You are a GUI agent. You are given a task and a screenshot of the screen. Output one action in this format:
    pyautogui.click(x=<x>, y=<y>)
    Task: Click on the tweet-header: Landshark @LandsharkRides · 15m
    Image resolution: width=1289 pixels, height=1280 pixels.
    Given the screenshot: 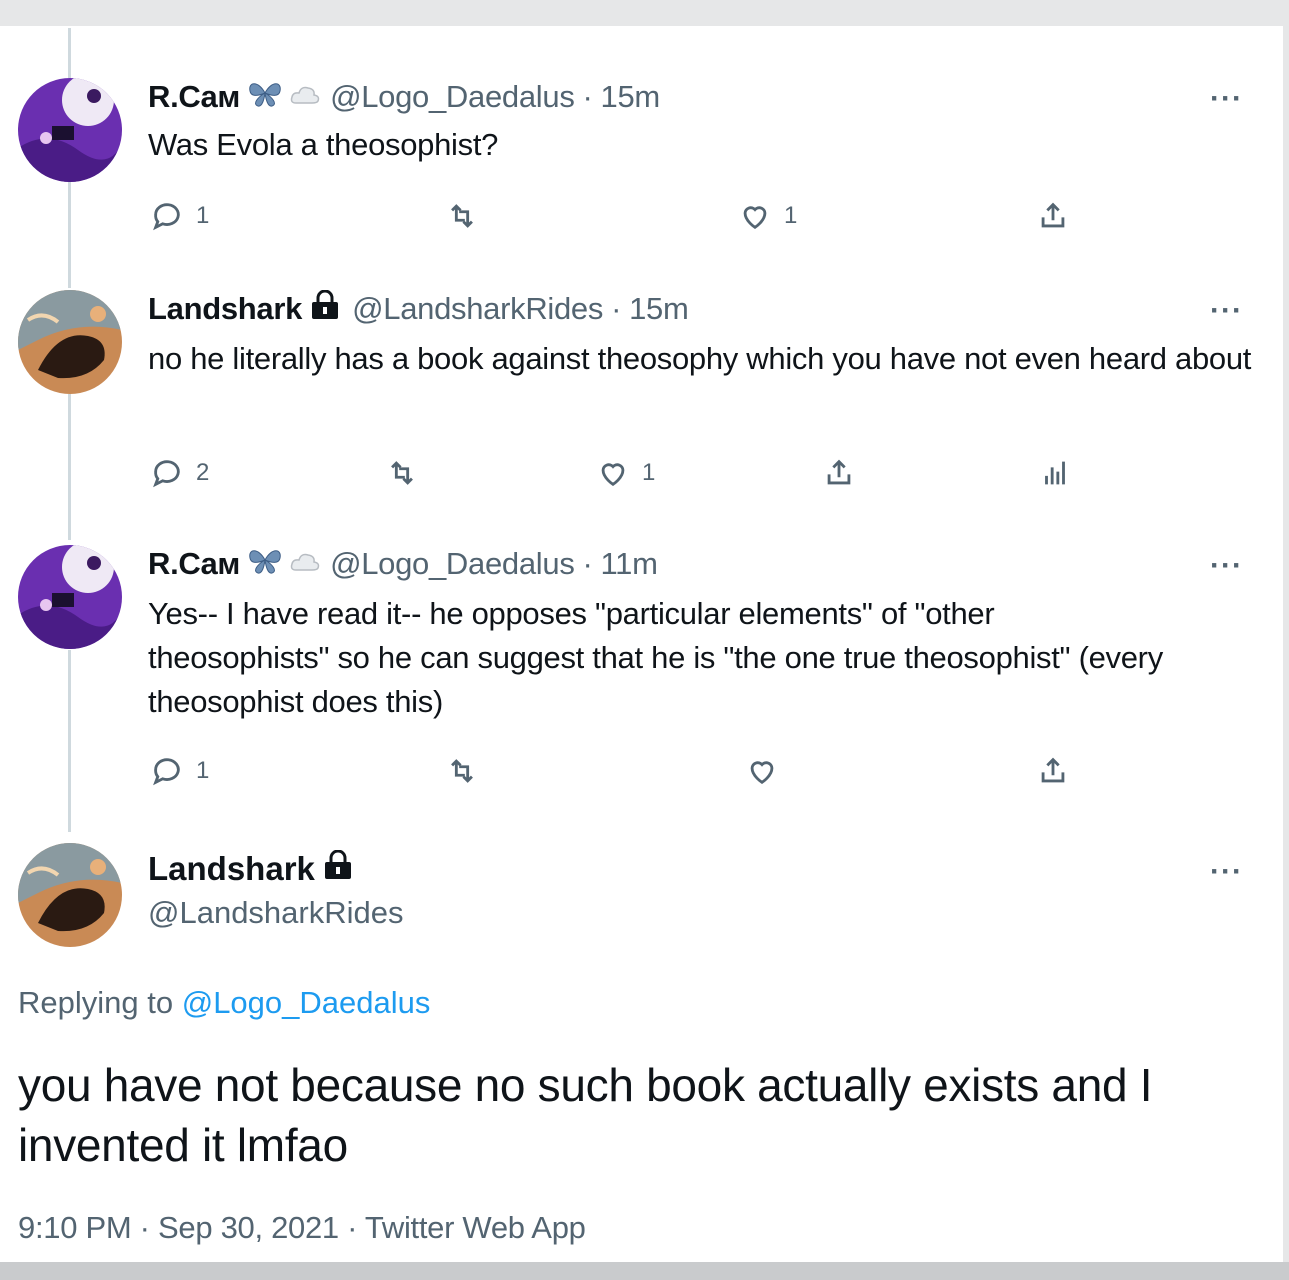 What is the action you would take?
    pyautogui.click(x=418, y=308)
    